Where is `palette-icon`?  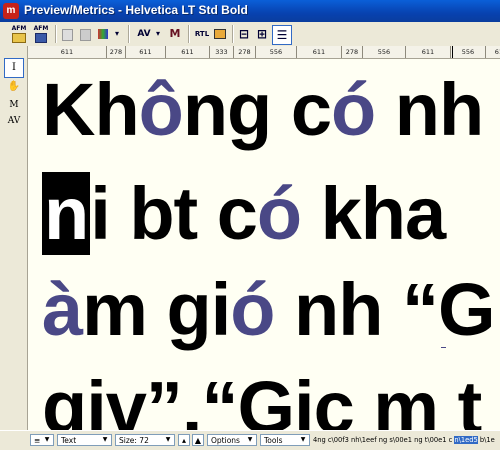
palette-icon is located at coordinates (103, 34).